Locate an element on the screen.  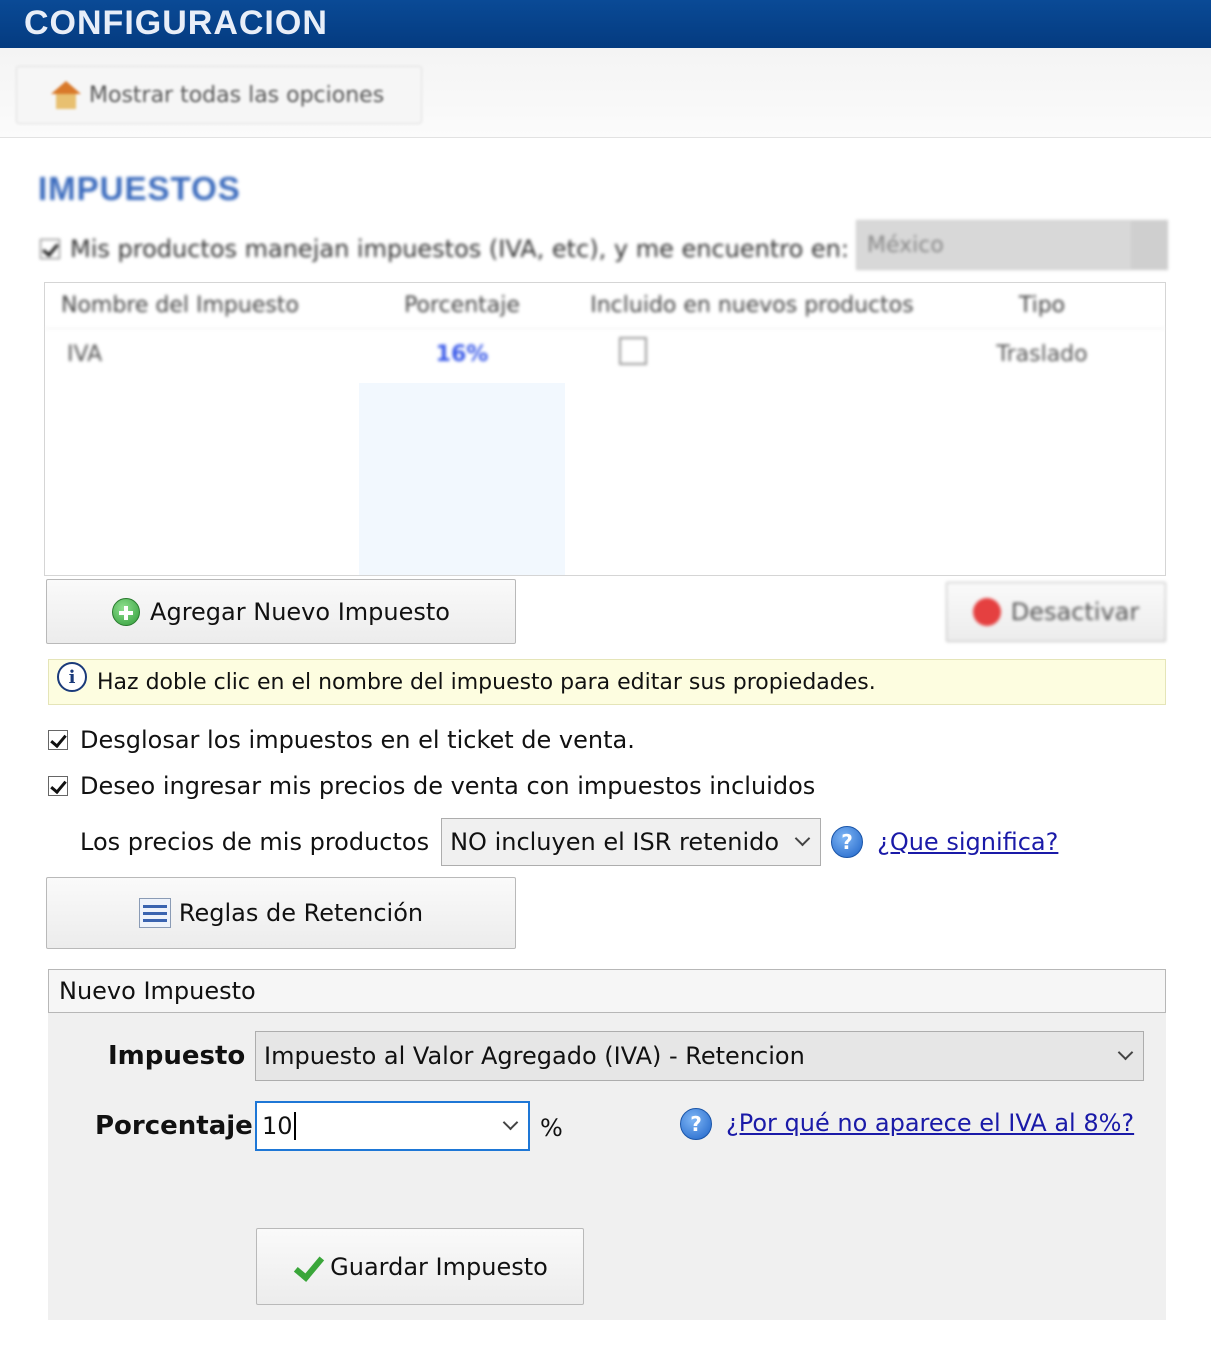
percent-field-label: Porcentaje is located at coordinates (174, 1126).